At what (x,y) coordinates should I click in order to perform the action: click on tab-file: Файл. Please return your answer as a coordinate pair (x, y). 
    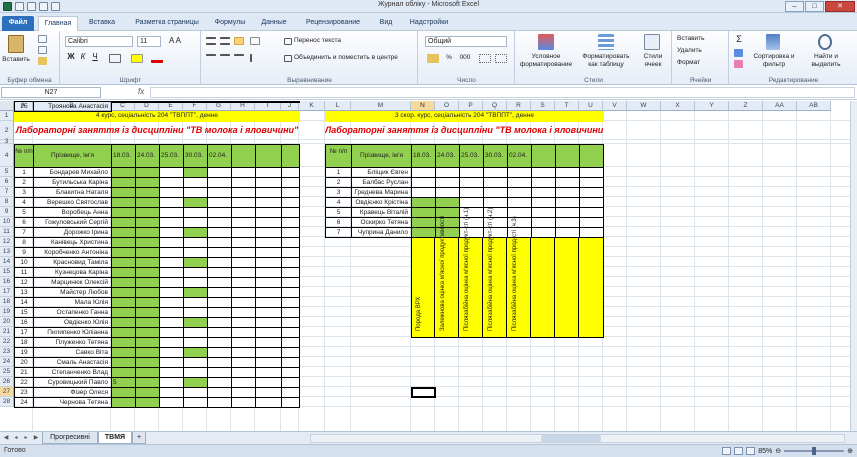
    Looking at the image, I should click on (18, 23).